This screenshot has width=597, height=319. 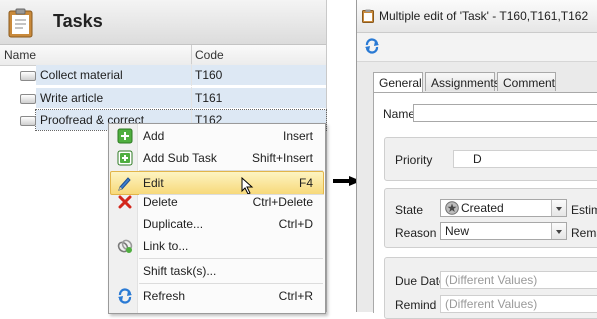 I want to click on task-name: Write article, so click(x=72, y=98).